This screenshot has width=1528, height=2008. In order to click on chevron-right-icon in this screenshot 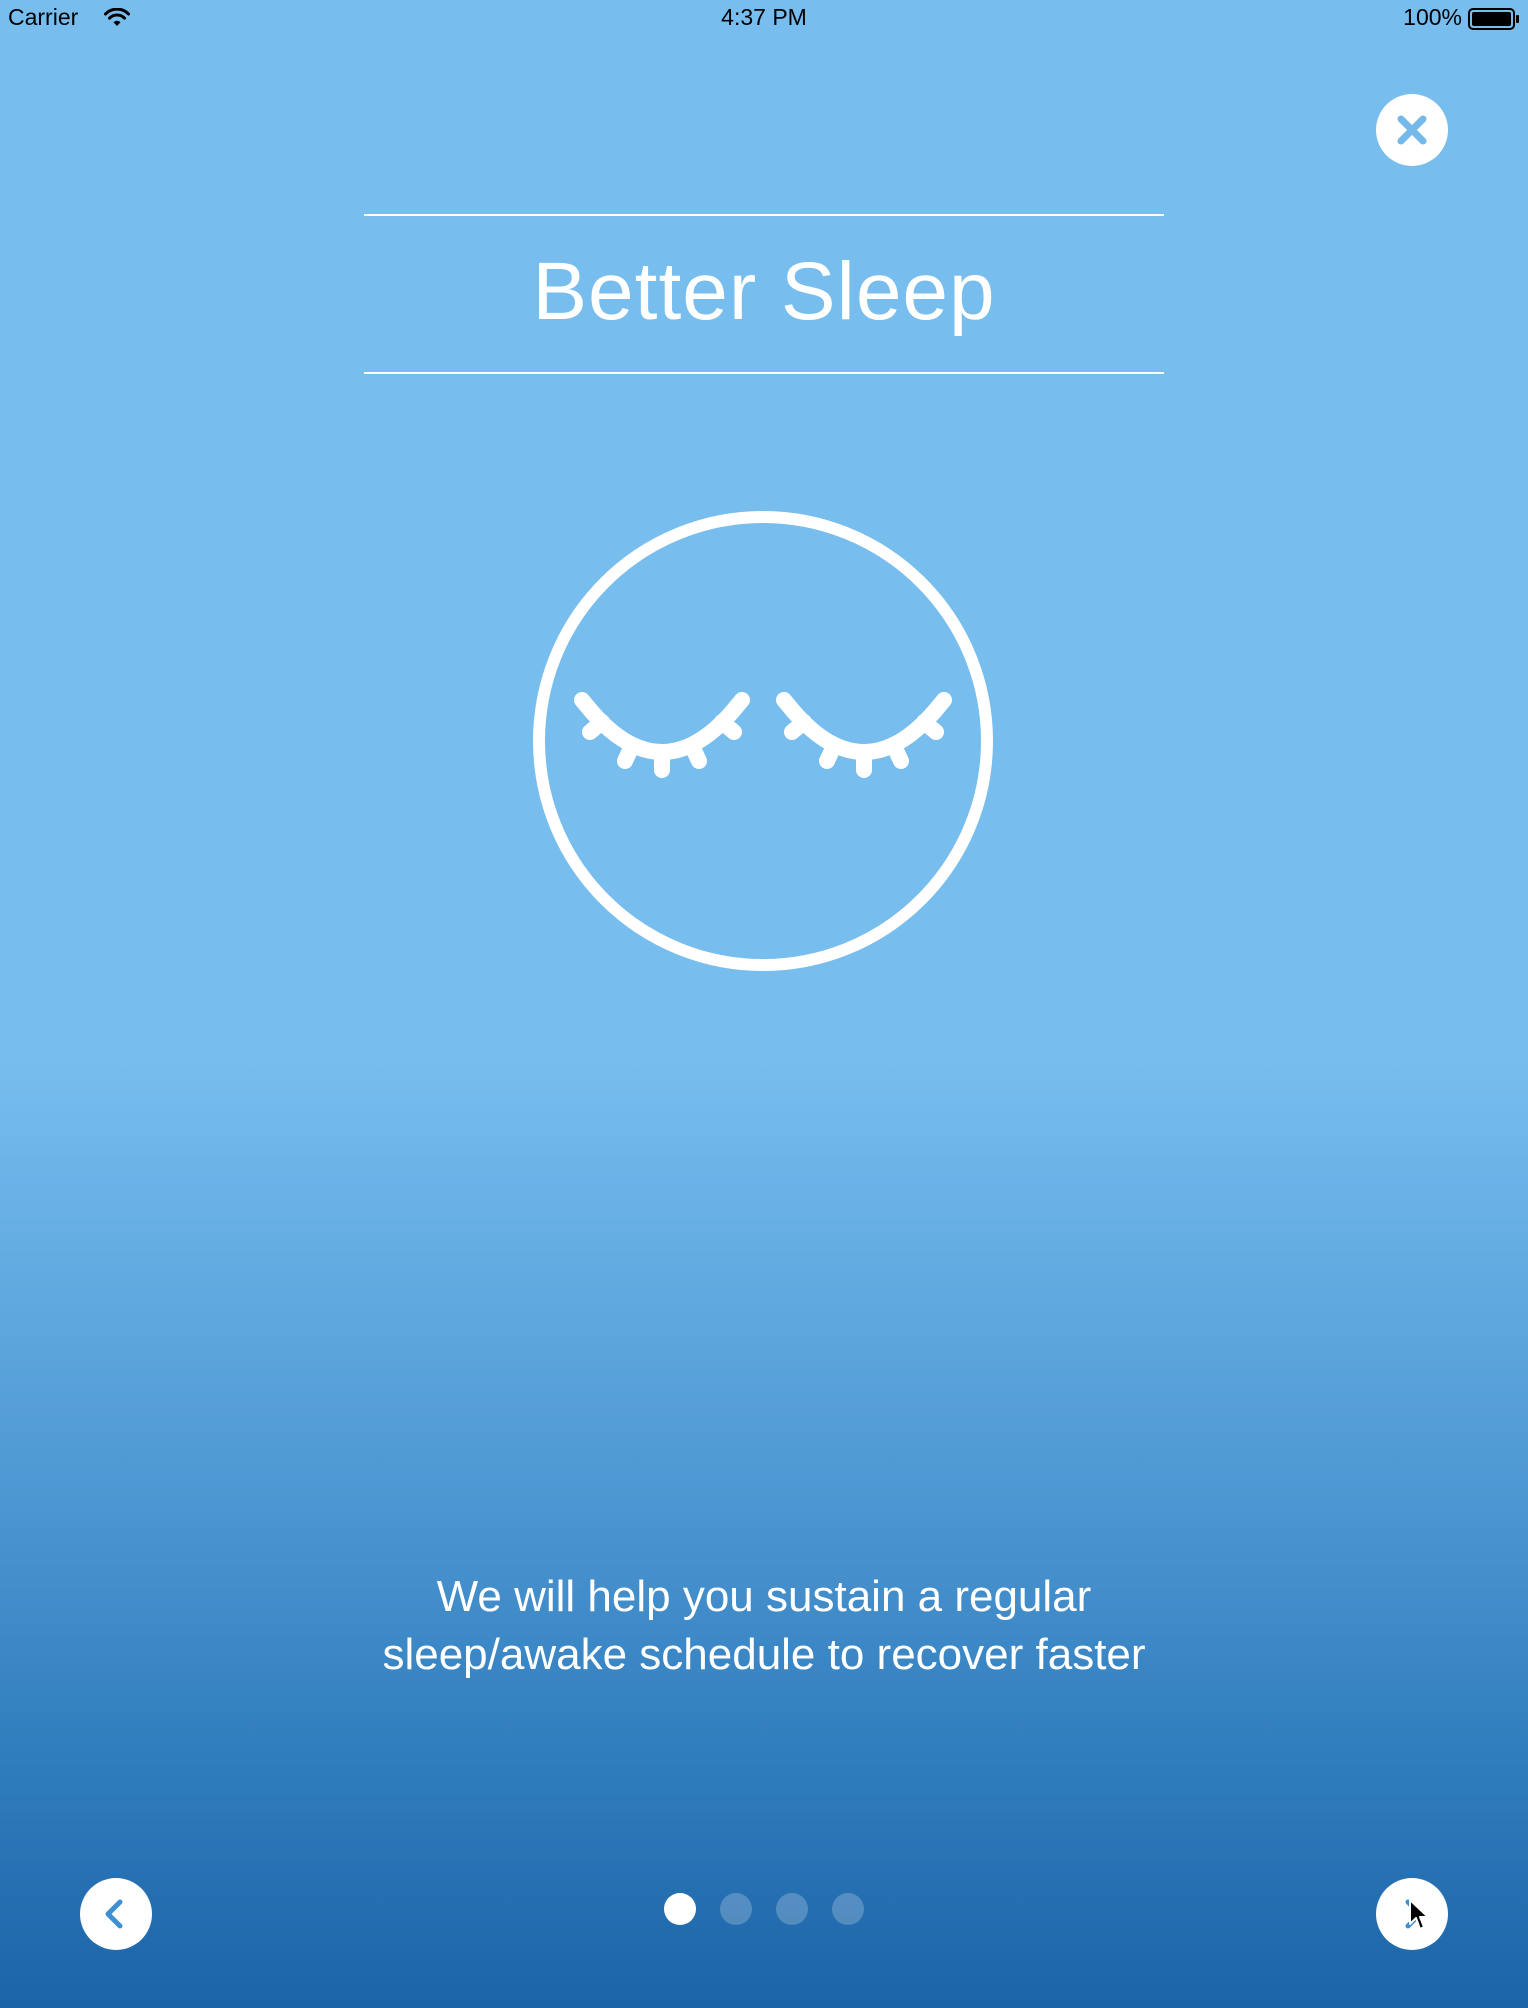, I will do `click(1414, 1914)`.